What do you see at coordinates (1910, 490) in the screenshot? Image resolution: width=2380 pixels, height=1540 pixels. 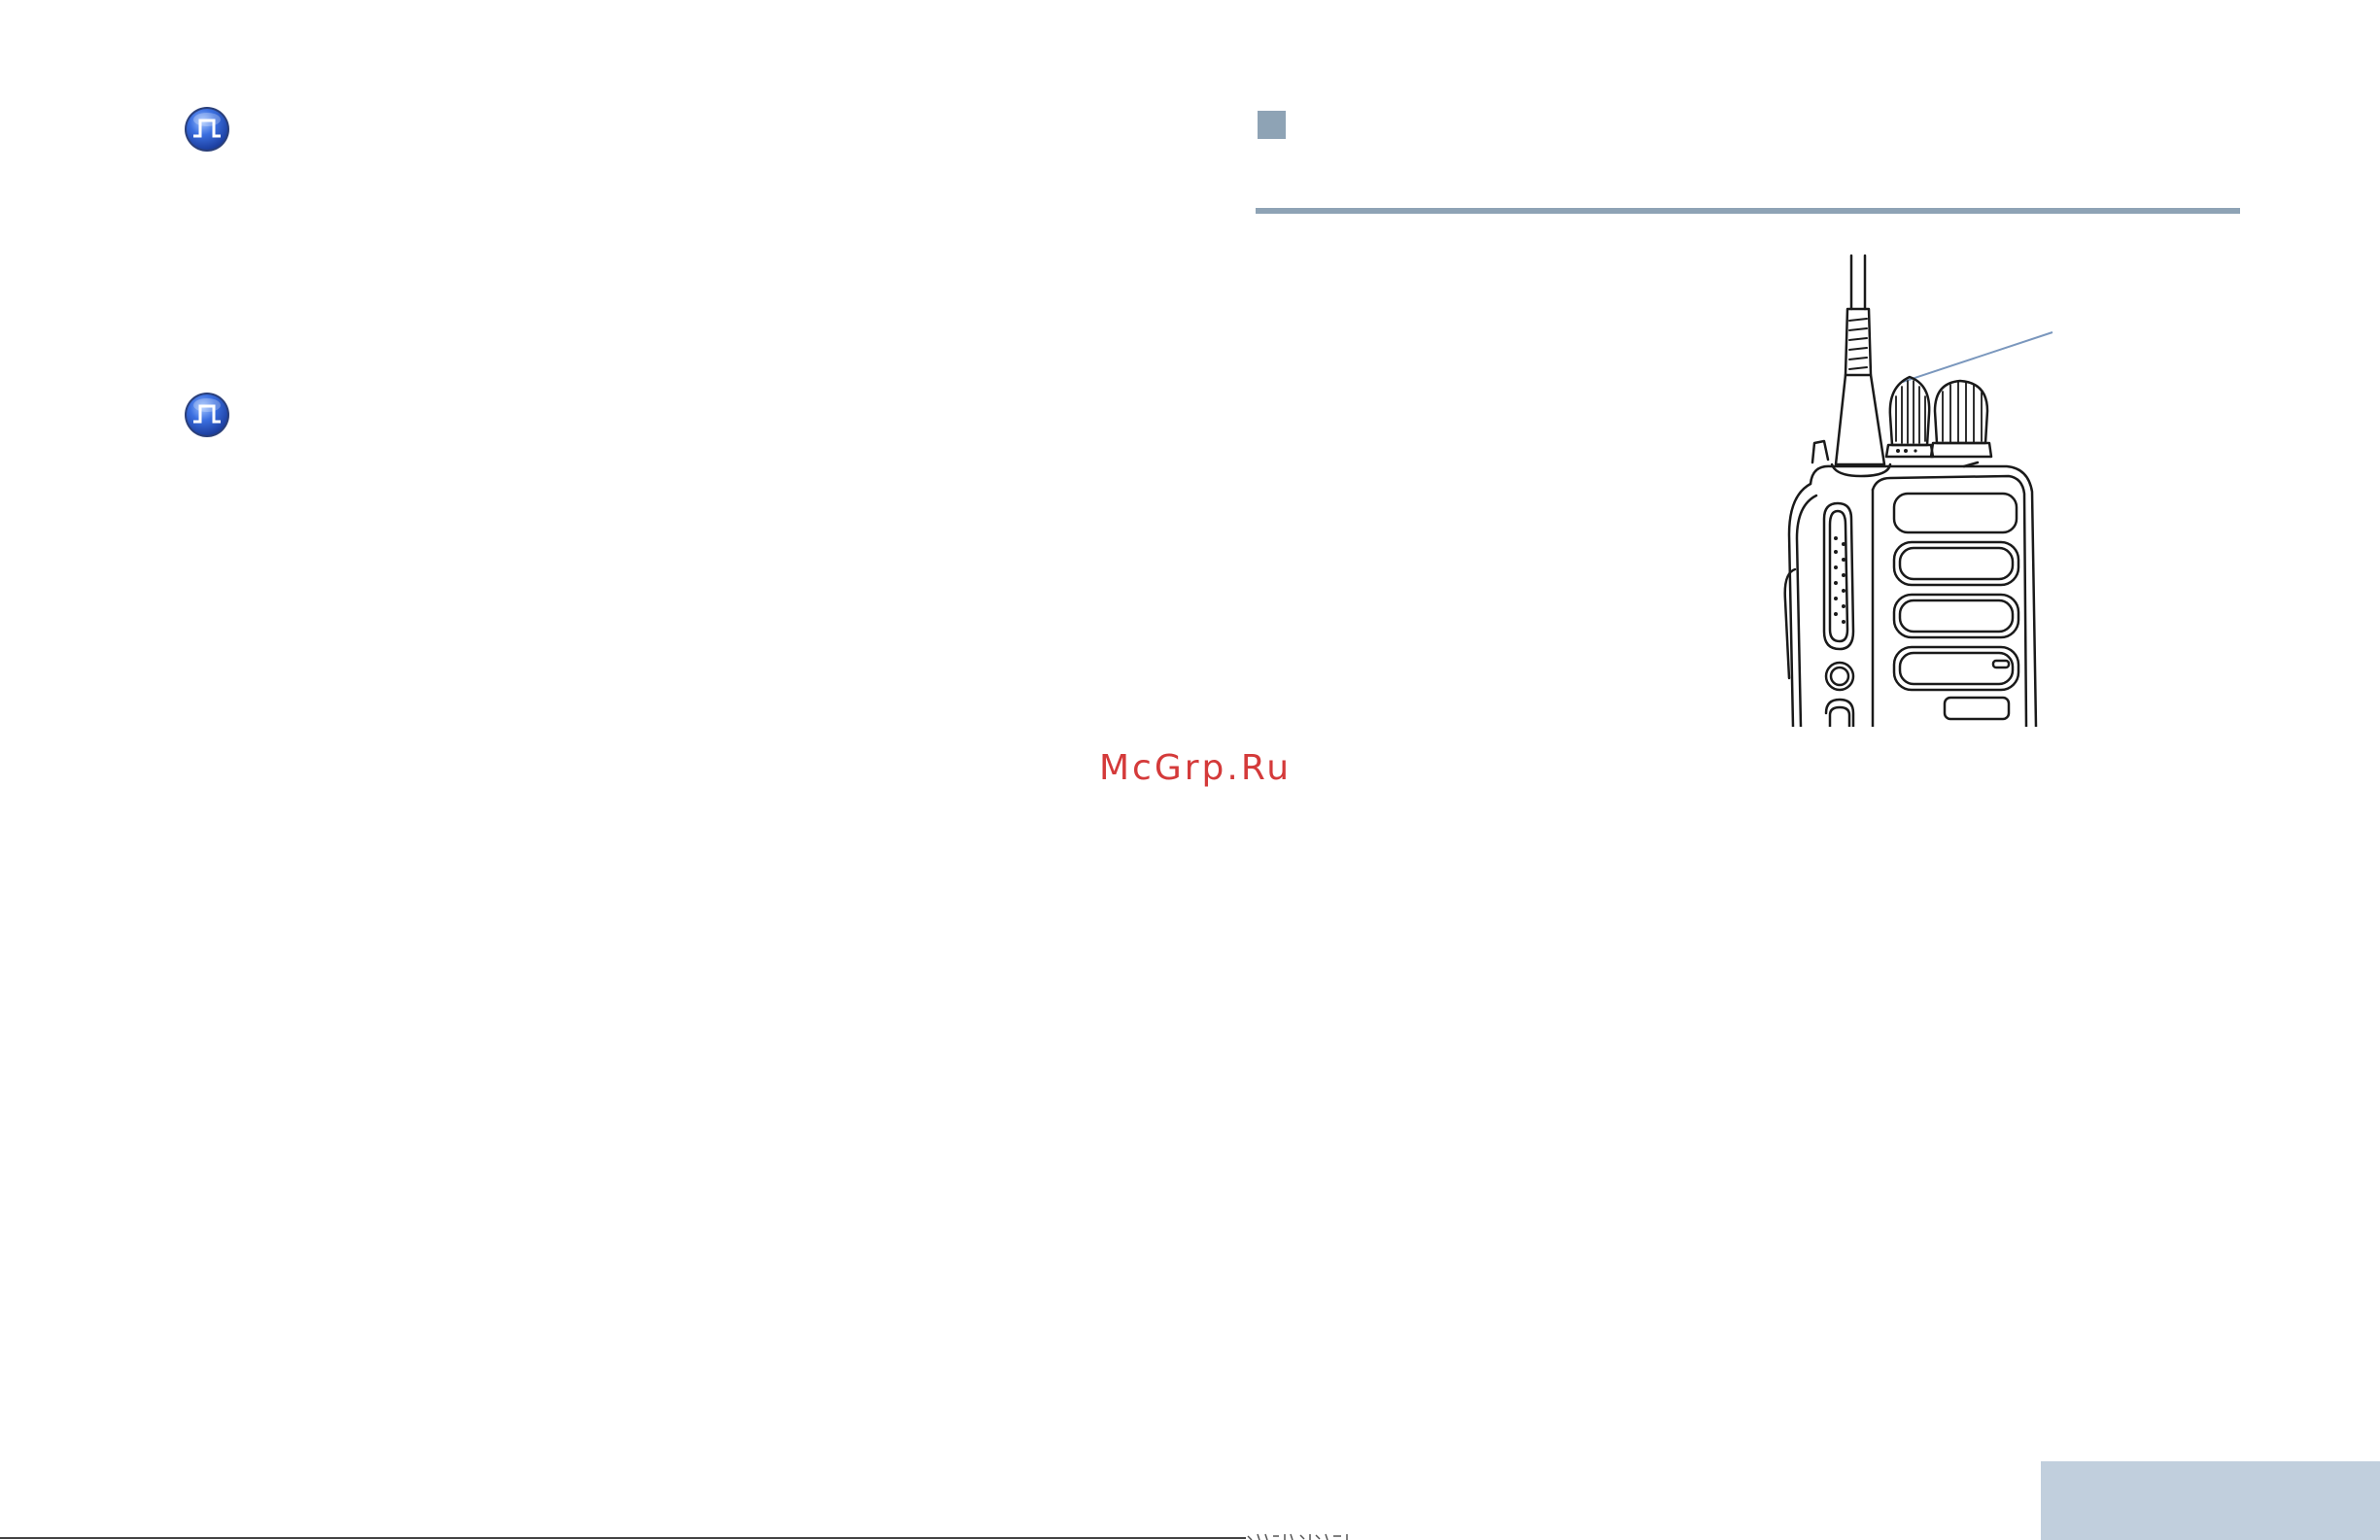 I see `radio-illustration` at bounding box center [1910, 490].